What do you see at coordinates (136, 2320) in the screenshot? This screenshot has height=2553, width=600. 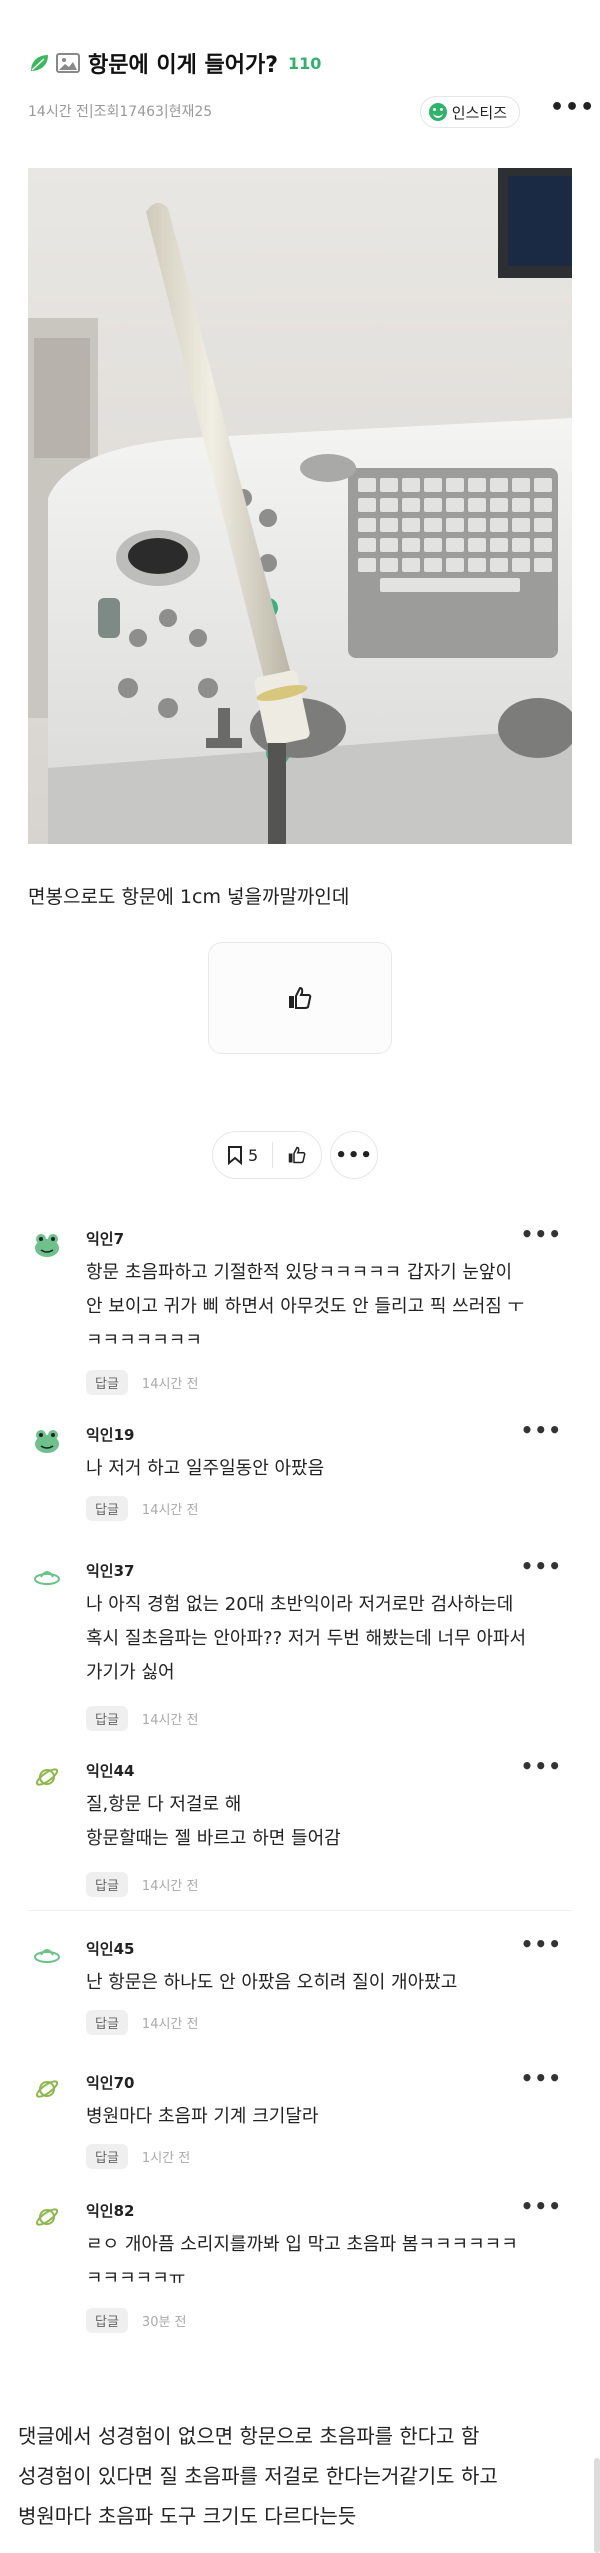 I see `comment-footer: 답글 30분 전` at bounding box center [136, 2320].